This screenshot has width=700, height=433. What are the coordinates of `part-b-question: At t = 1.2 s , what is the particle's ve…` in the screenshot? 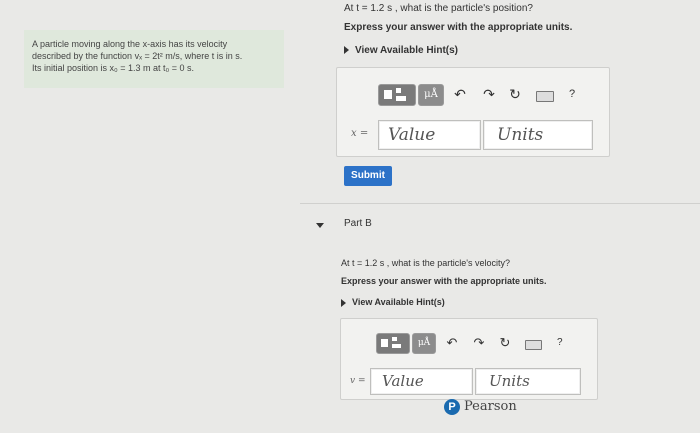 It's located at (426, 263).